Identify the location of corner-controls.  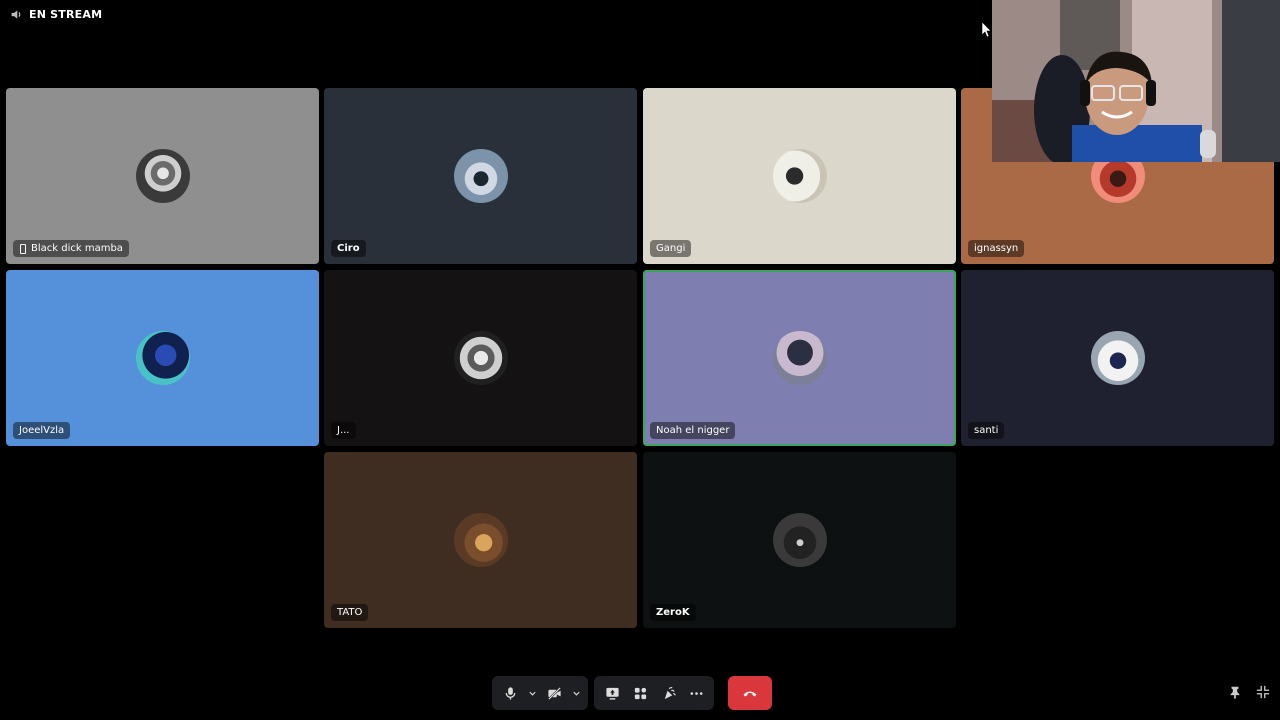
(1249, 693).